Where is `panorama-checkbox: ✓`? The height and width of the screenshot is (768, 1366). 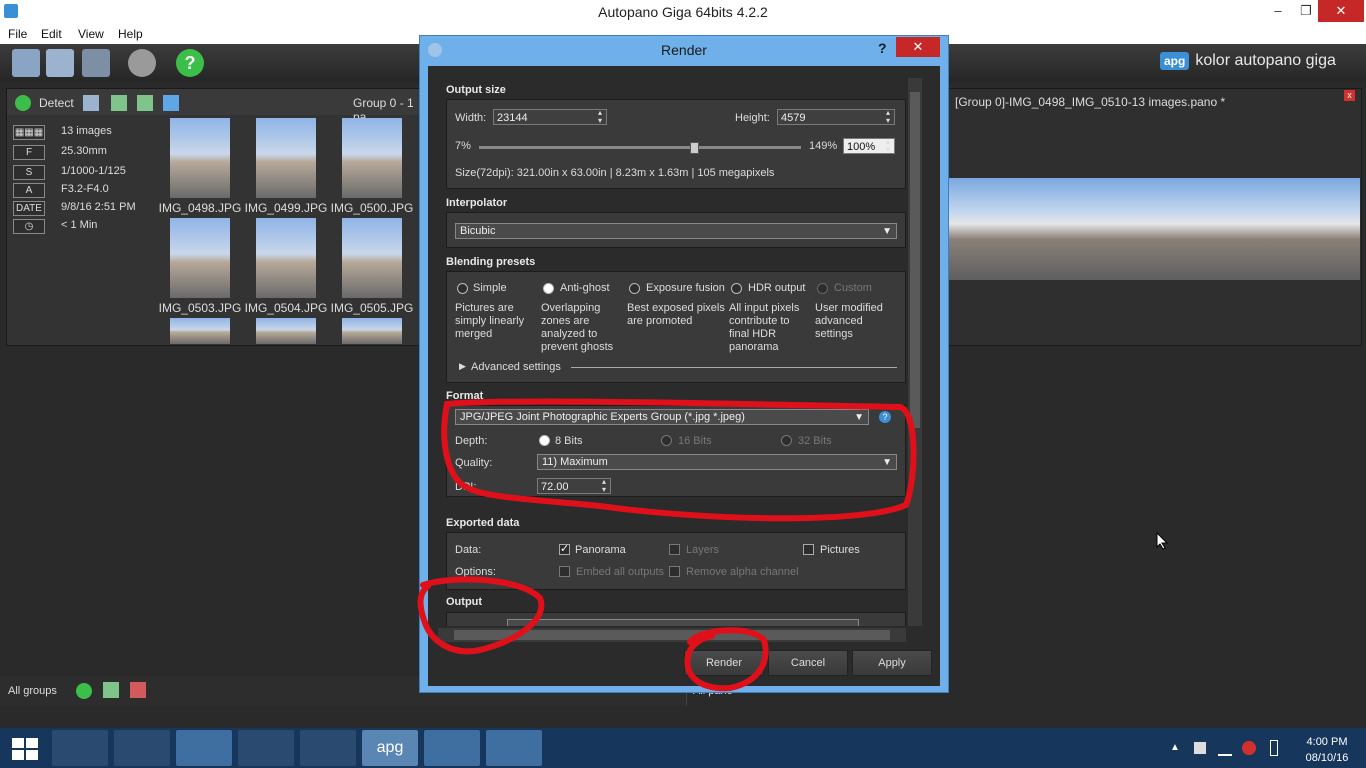 panorama-checkbox: ✓ is located at coordinates (564, 549).